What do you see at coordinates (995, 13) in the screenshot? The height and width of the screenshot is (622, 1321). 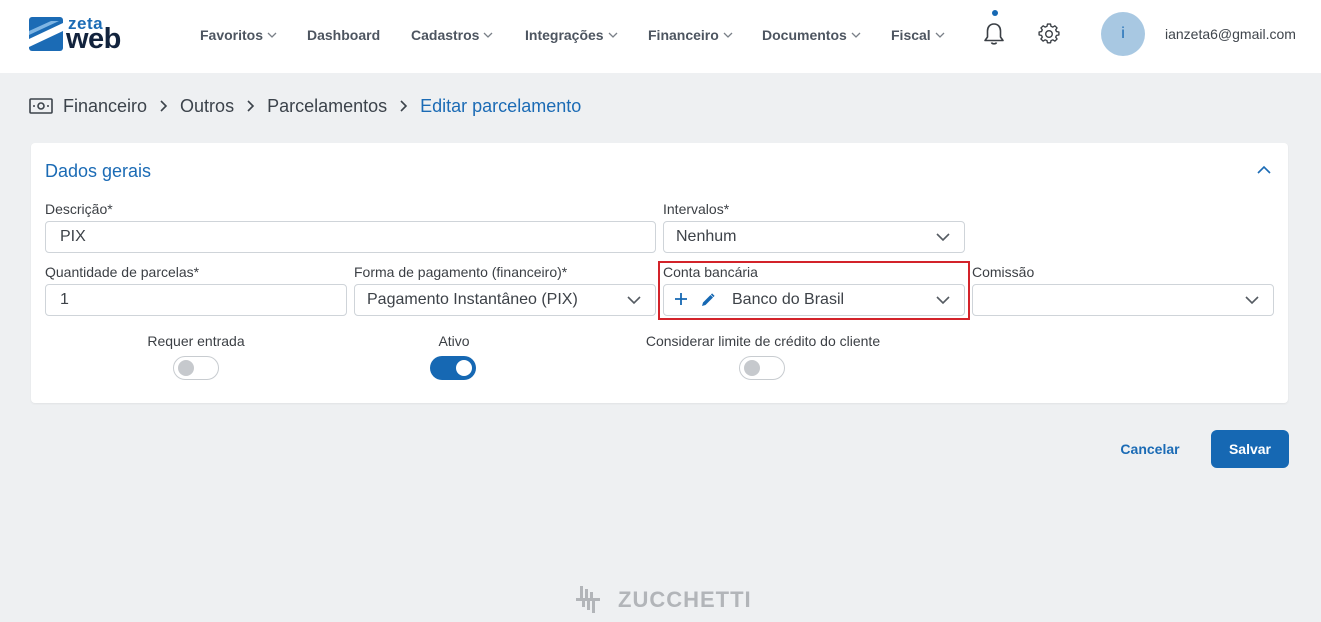 I see `notification-dot` at bounding box center [995, 13].